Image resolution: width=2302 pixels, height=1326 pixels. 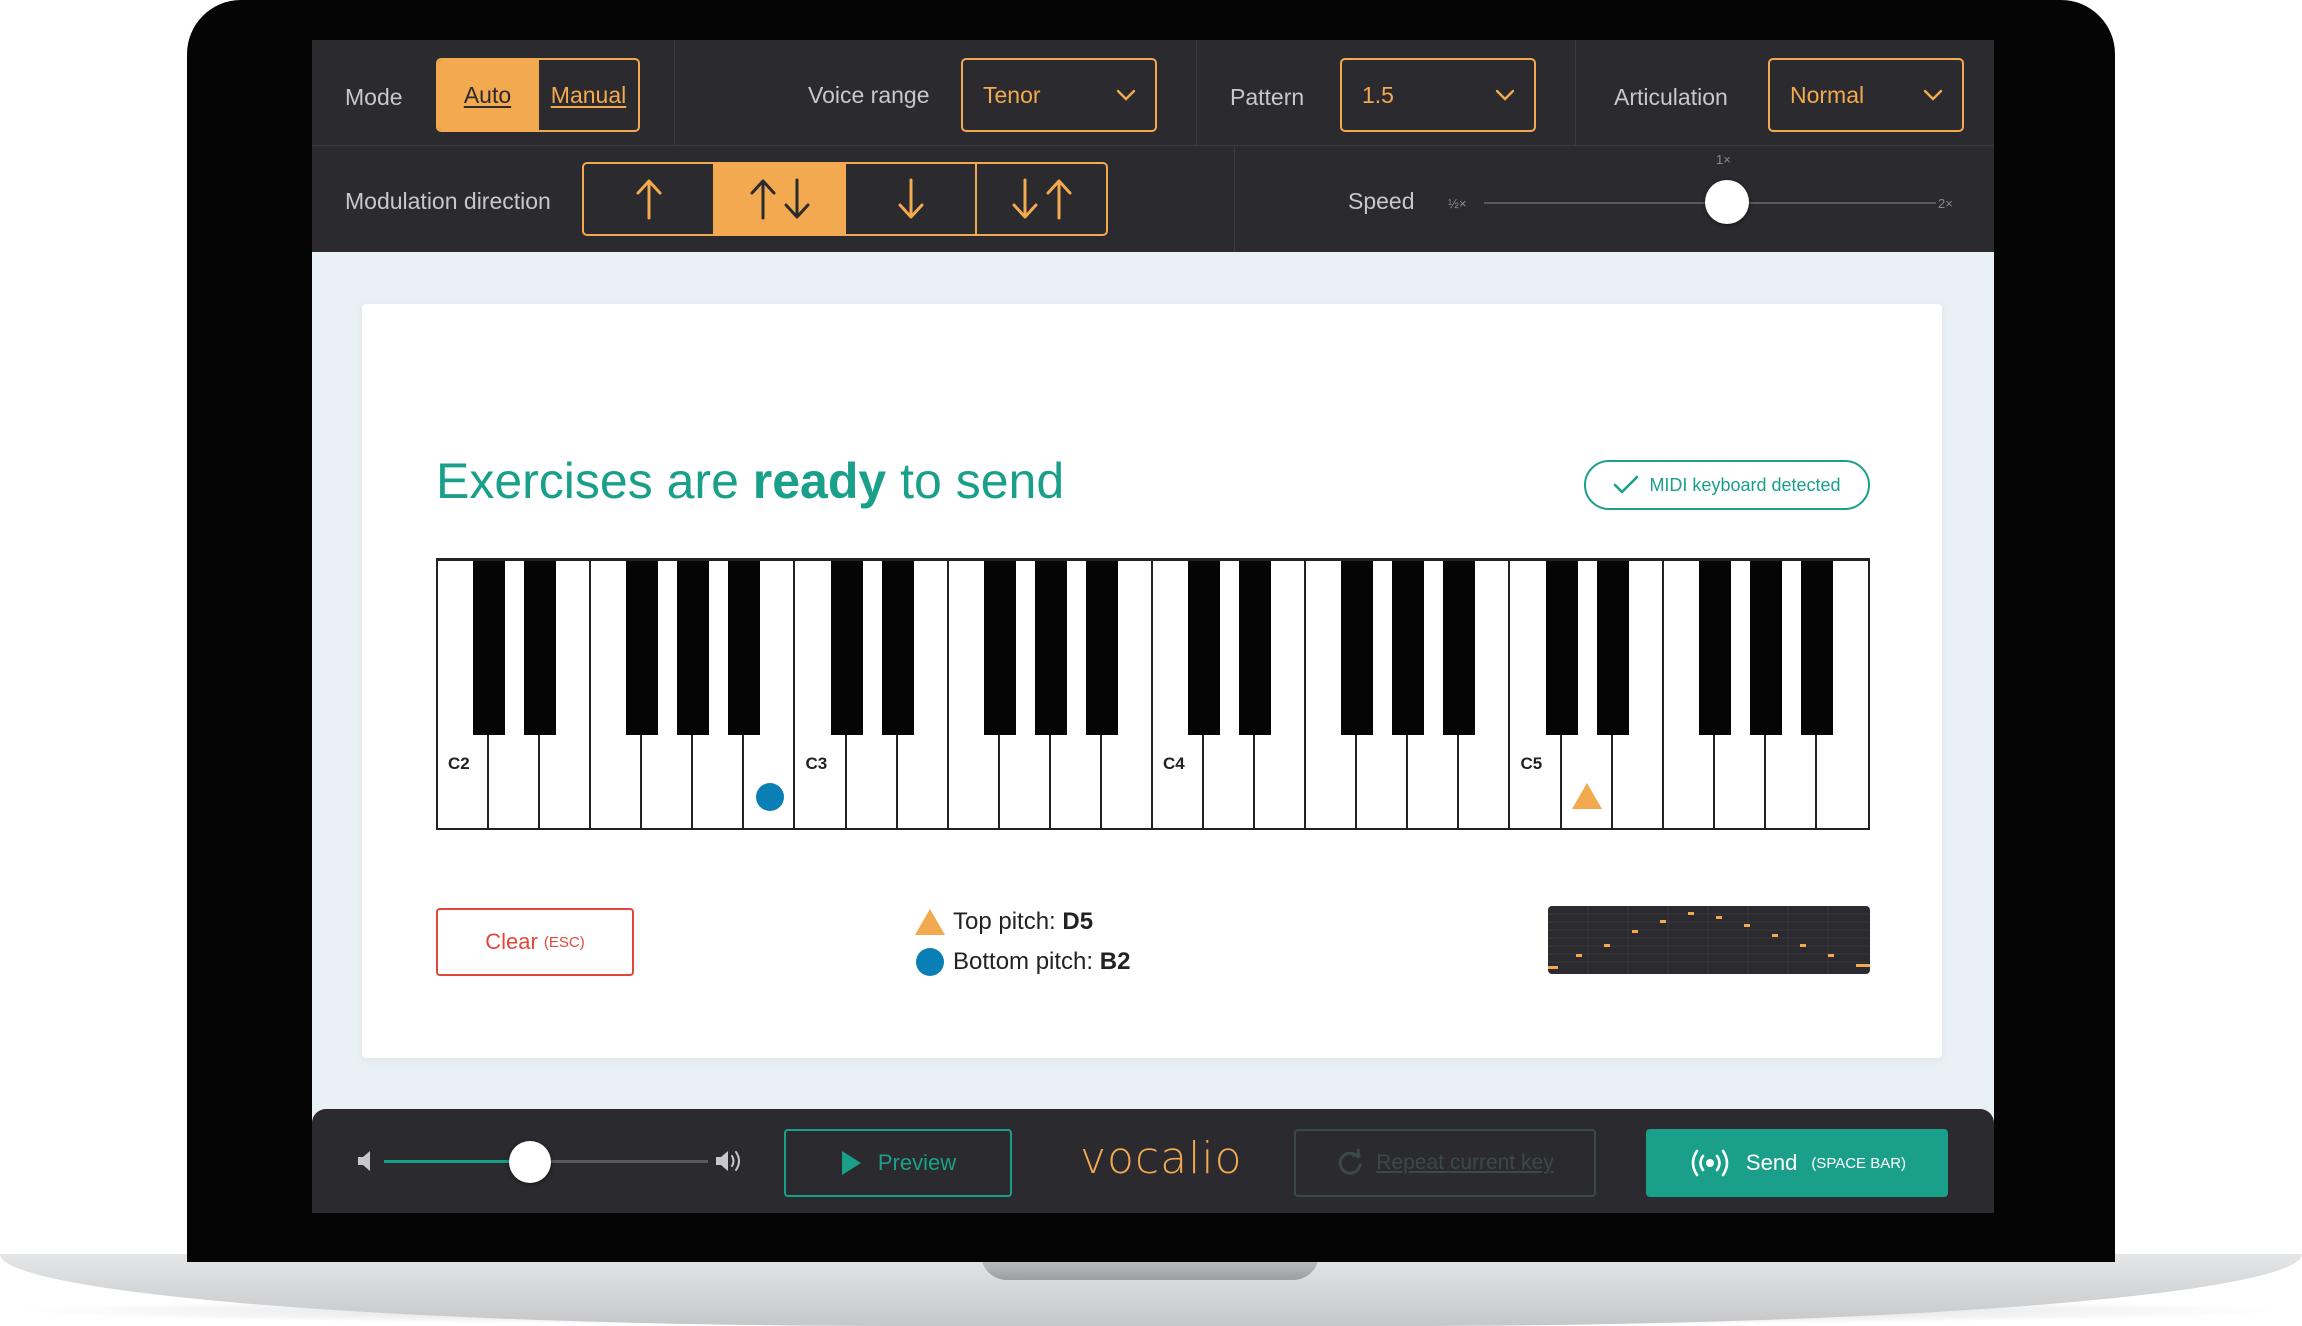 What do you see at coordinates (1505, 95) in the screenshot?
I see `chevron-down-icon` at bounding box center [1505, 95].